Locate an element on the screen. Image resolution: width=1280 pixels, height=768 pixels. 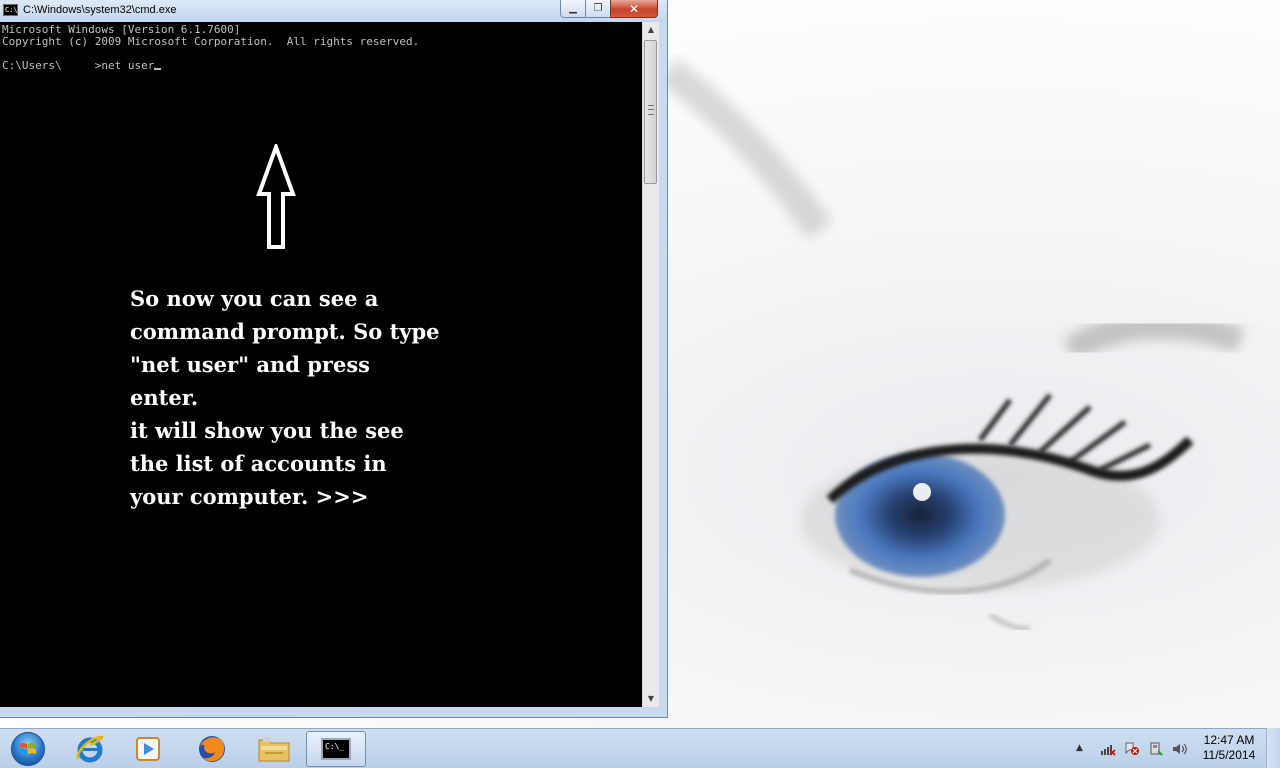
clock-date: 11/5/2014 is located at coordinates (1229, 755).